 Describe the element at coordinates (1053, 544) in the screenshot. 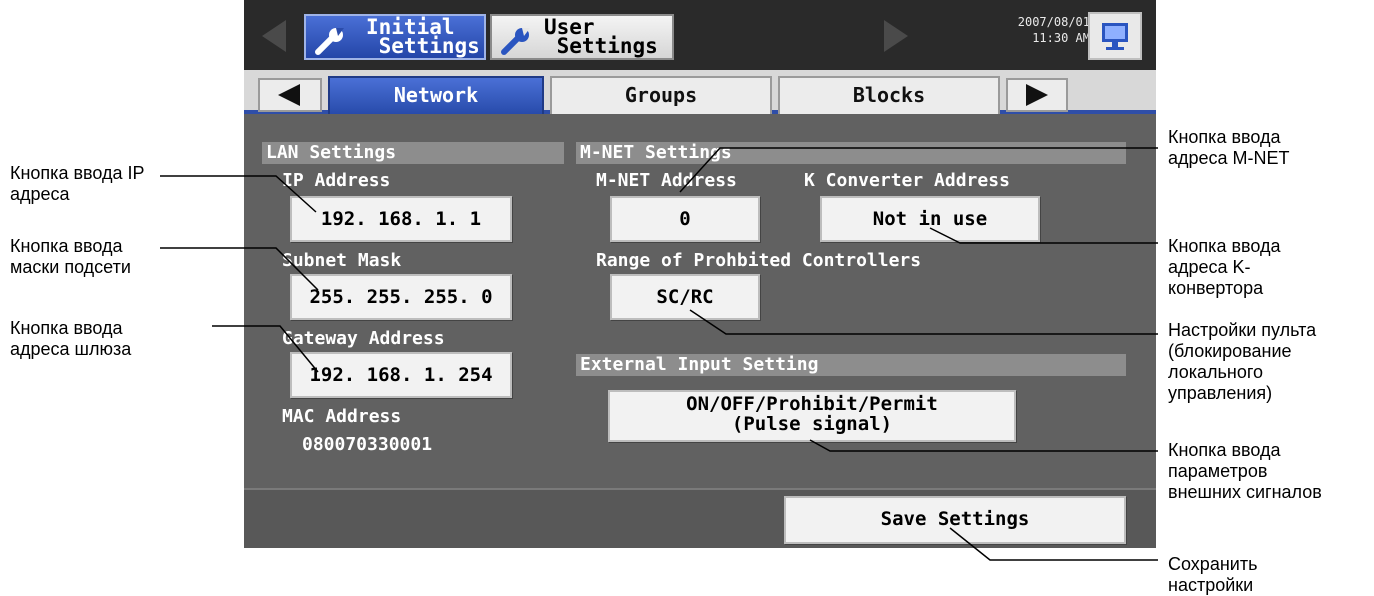

I see `callout-line-save` at that location.